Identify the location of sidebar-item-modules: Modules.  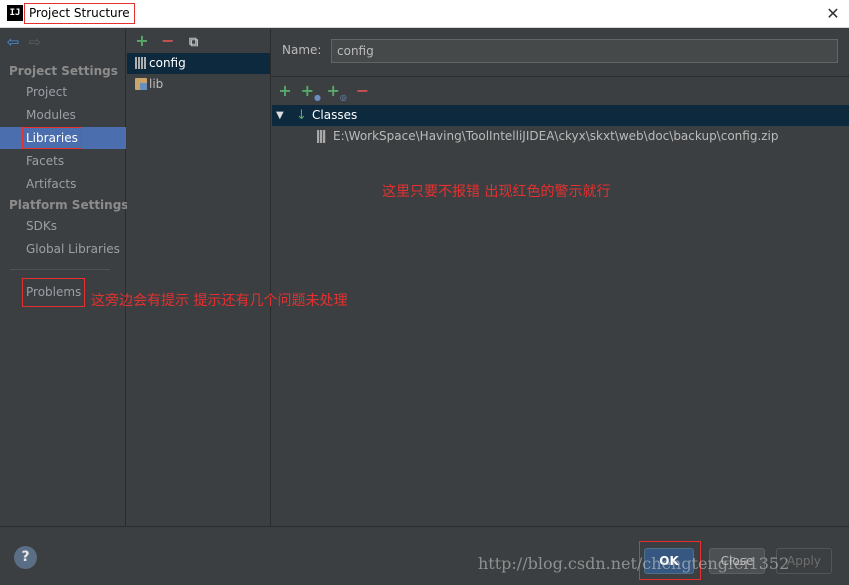
(63, 115).